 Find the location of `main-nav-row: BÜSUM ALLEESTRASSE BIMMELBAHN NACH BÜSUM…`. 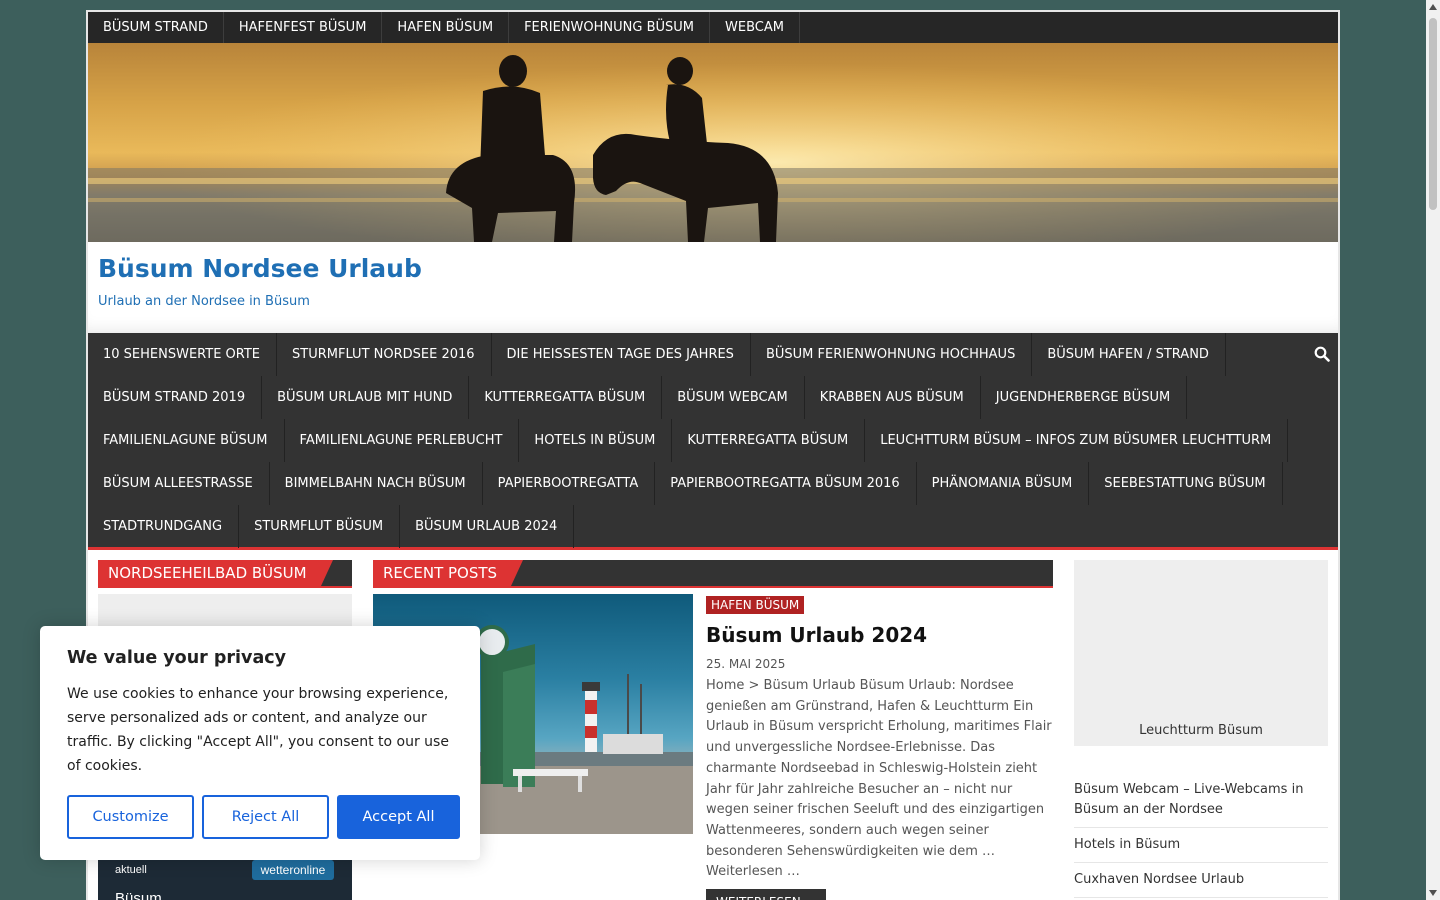

main-nav-row: BÜSUM ALLEESTRASSE BIMMELBAHN NACH BÜSUM… is located at coordinates (713, 483).